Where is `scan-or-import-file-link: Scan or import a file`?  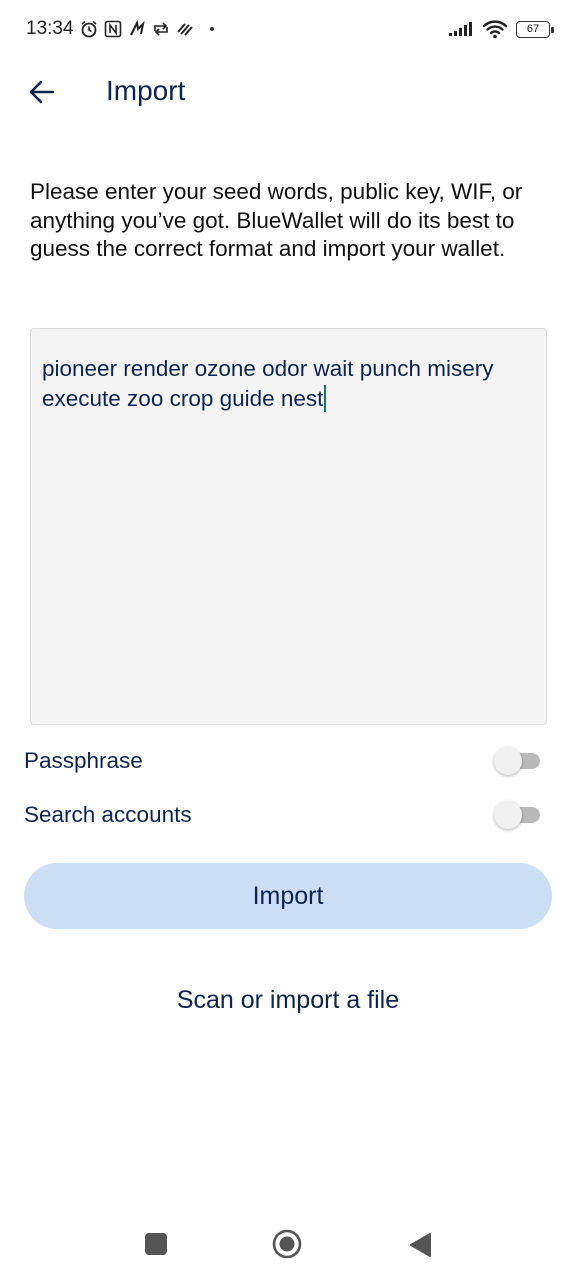
scan-or-import-file-link: Scan or import a file is located at coordinates (288, 1000).